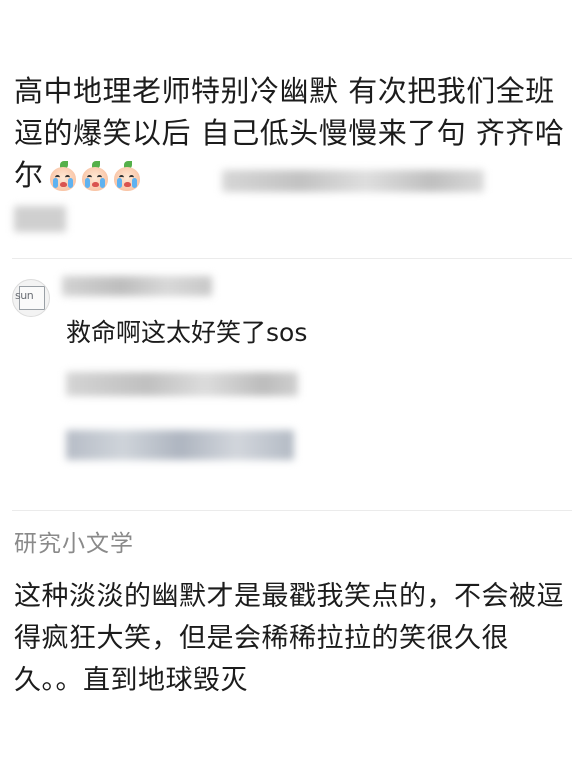 This screenshot has width=582, height=780. What do you see at coordinates (24, 295) in the screenshot?
I see `avatar-label: sun` at bounding box center [24, 295].